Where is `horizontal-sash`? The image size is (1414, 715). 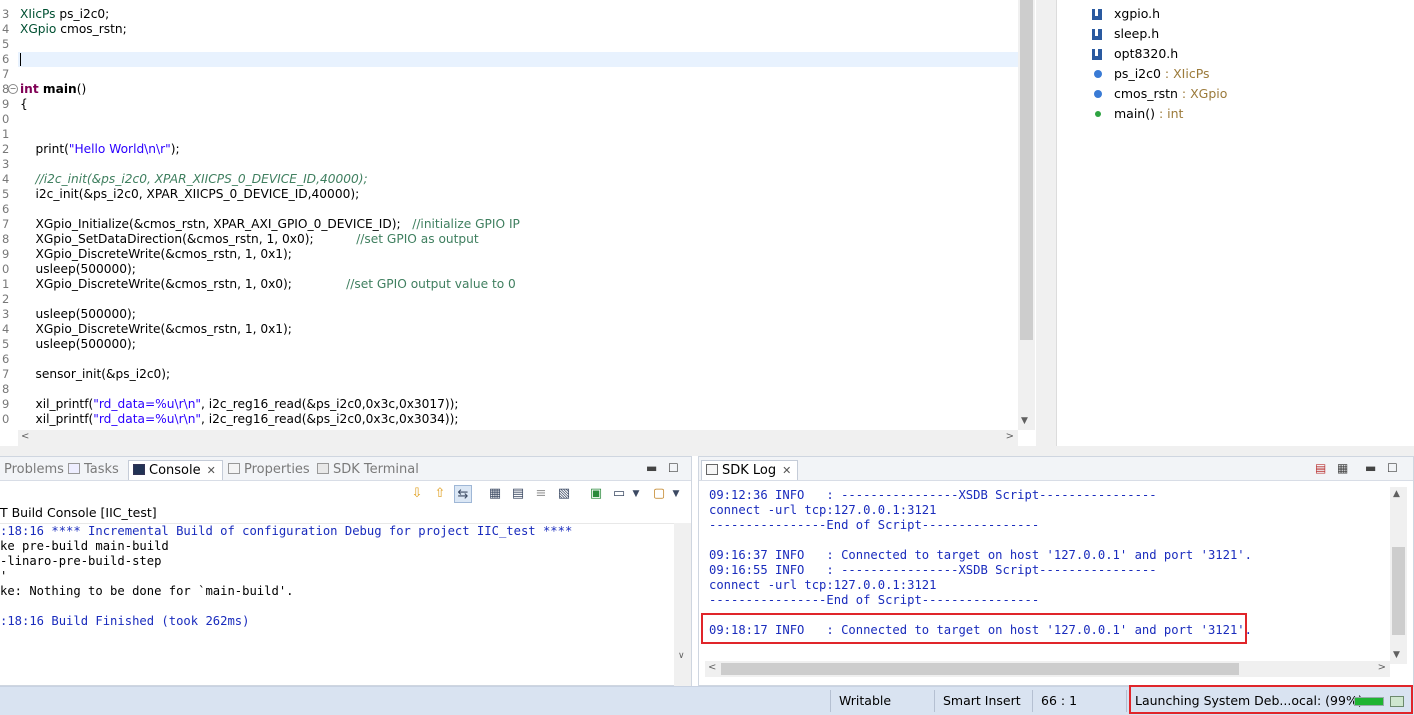
horizontal-sash is located at coordinates (707, 451).